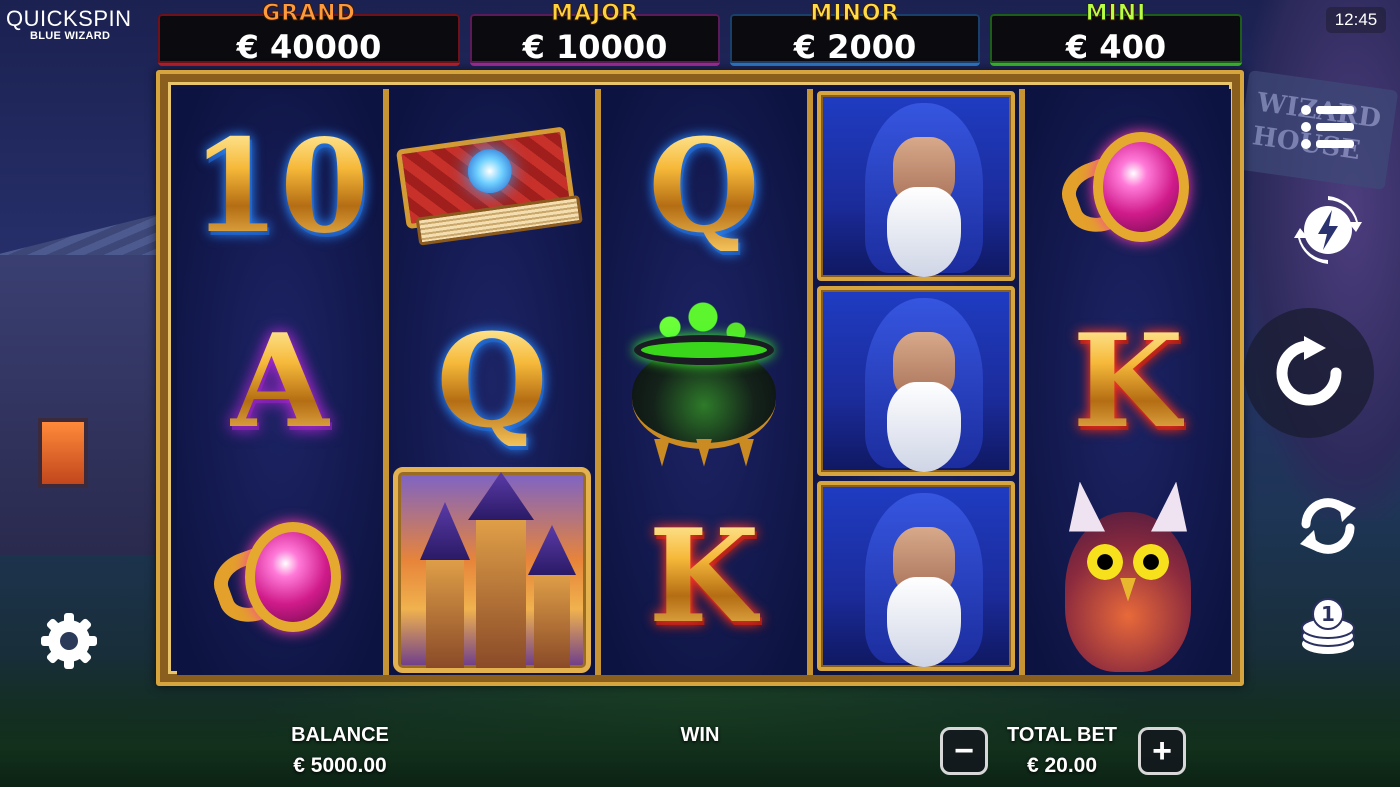 The image size is (1400, 787). I want to click on reel-5: K, so click(1125, 382).